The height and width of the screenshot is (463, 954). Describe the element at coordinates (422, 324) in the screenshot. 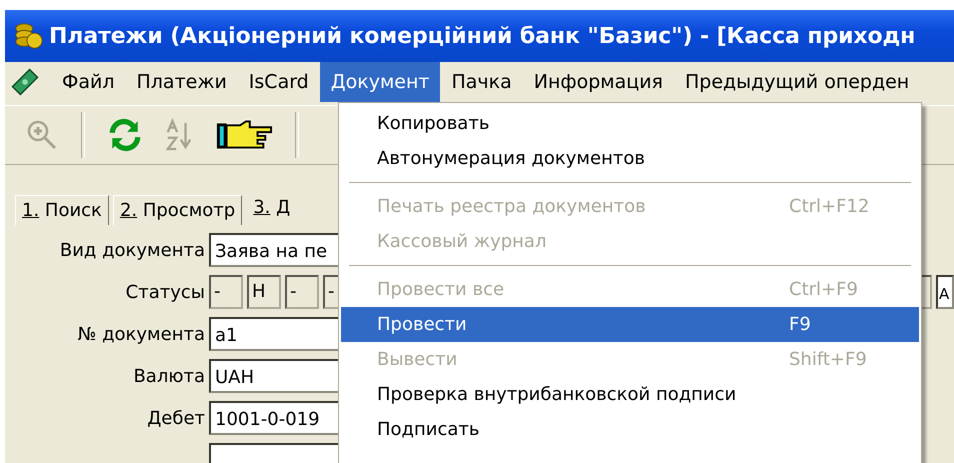

I see `menu-item-label: Провести` at that location.